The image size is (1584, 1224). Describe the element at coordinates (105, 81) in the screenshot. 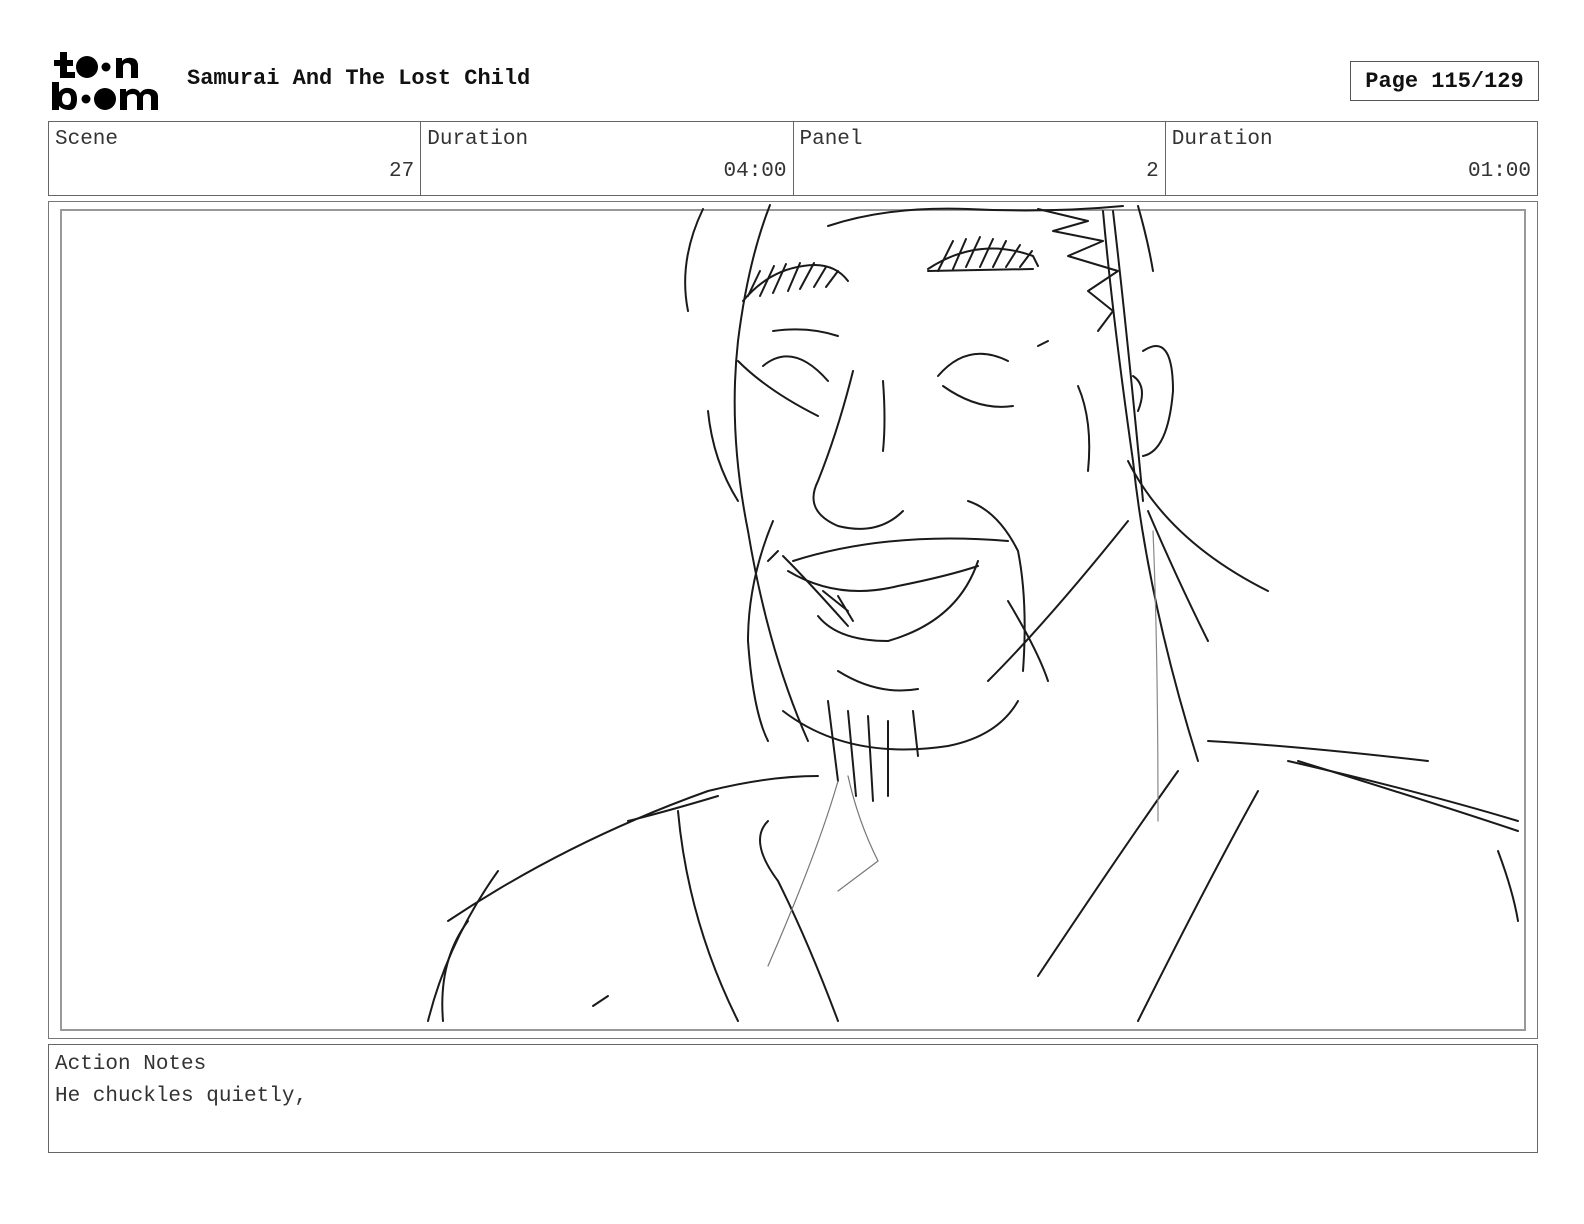

I see `toon-boom-logo` at that location.